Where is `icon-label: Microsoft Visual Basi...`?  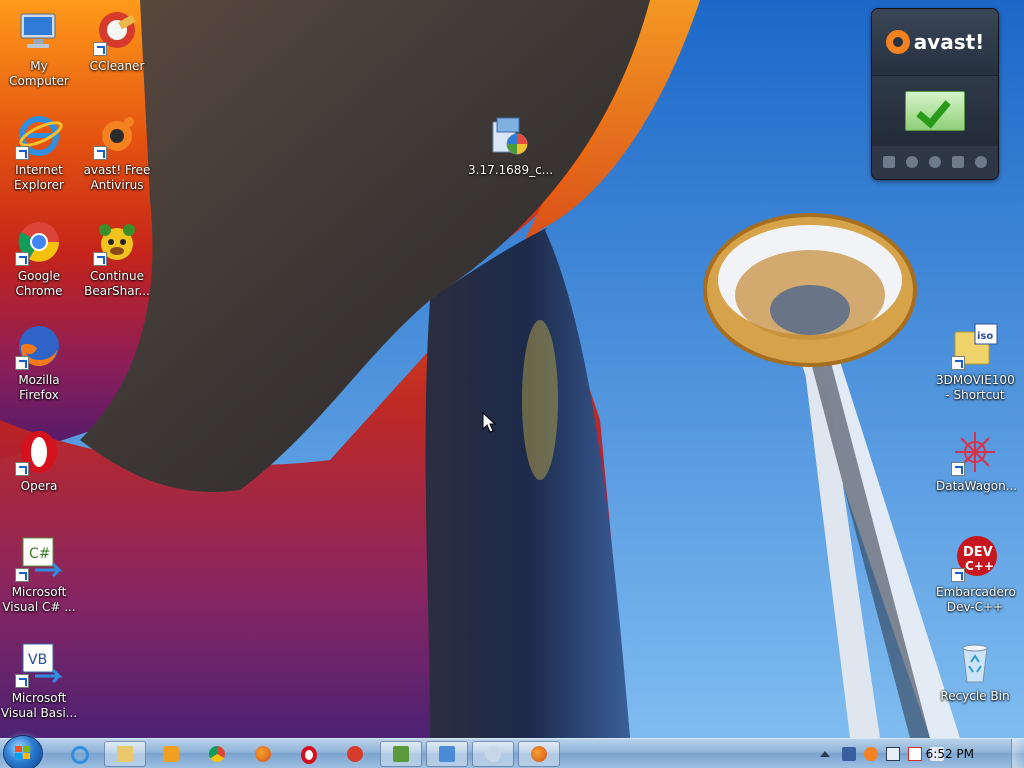
icon-label: Microsoft Visual Basi... is located at coordinates (39, 705).